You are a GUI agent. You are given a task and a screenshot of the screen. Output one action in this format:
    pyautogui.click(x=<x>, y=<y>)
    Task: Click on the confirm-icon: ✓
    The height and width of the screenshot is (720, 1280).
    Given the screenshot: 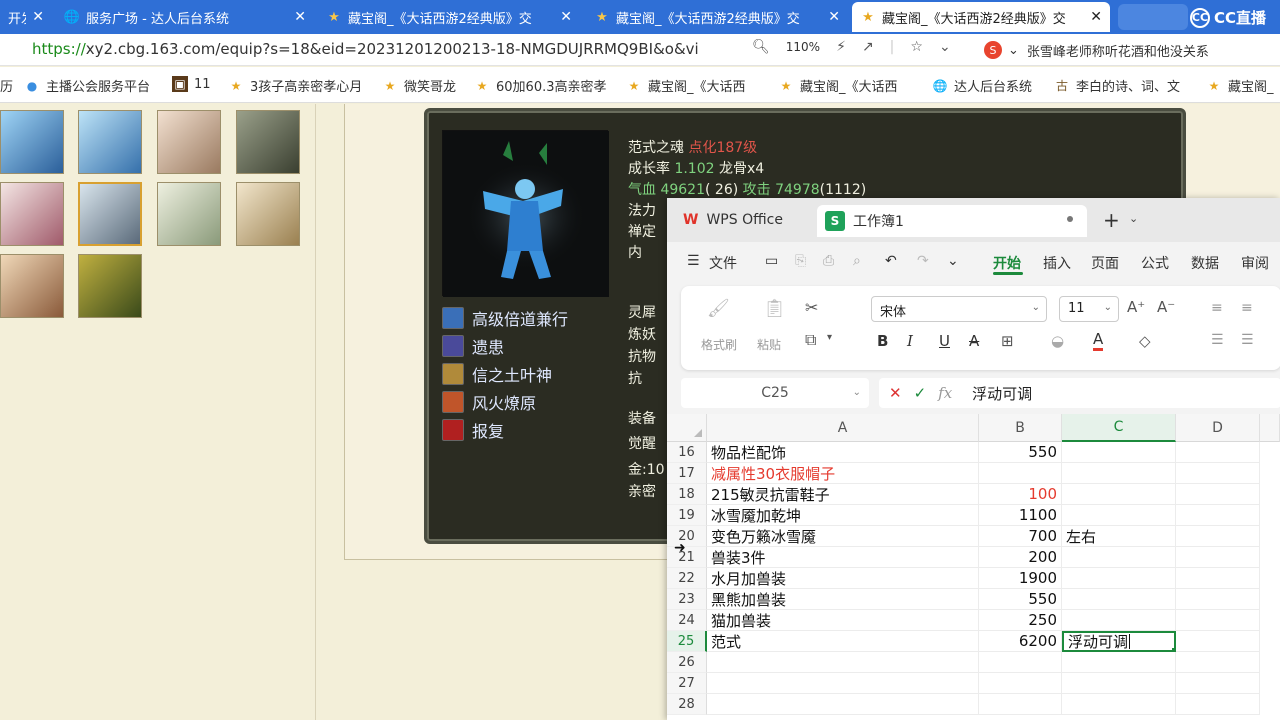 What is the action you would take?
    pyautogui.click(x=920, y=393)
    